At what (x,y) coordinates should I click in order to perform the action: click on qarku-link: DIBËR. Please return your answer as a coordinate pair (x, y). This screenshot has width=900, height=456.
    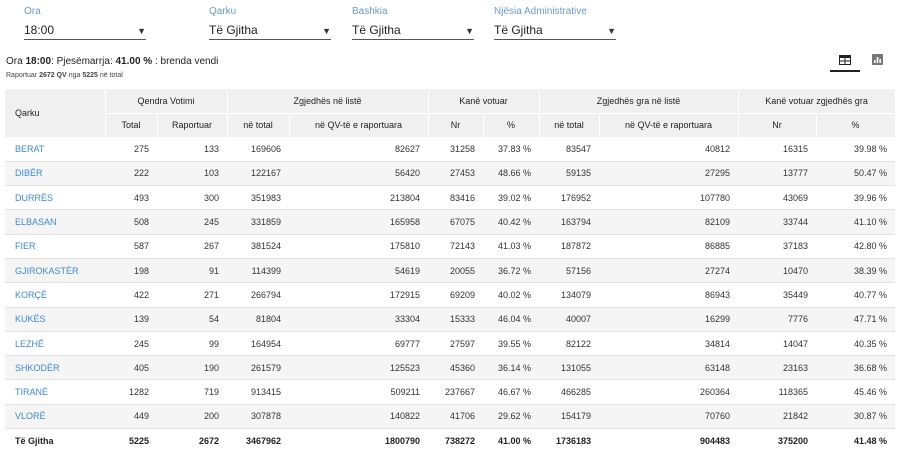
    Looking at the image, I should click on (55, 174).